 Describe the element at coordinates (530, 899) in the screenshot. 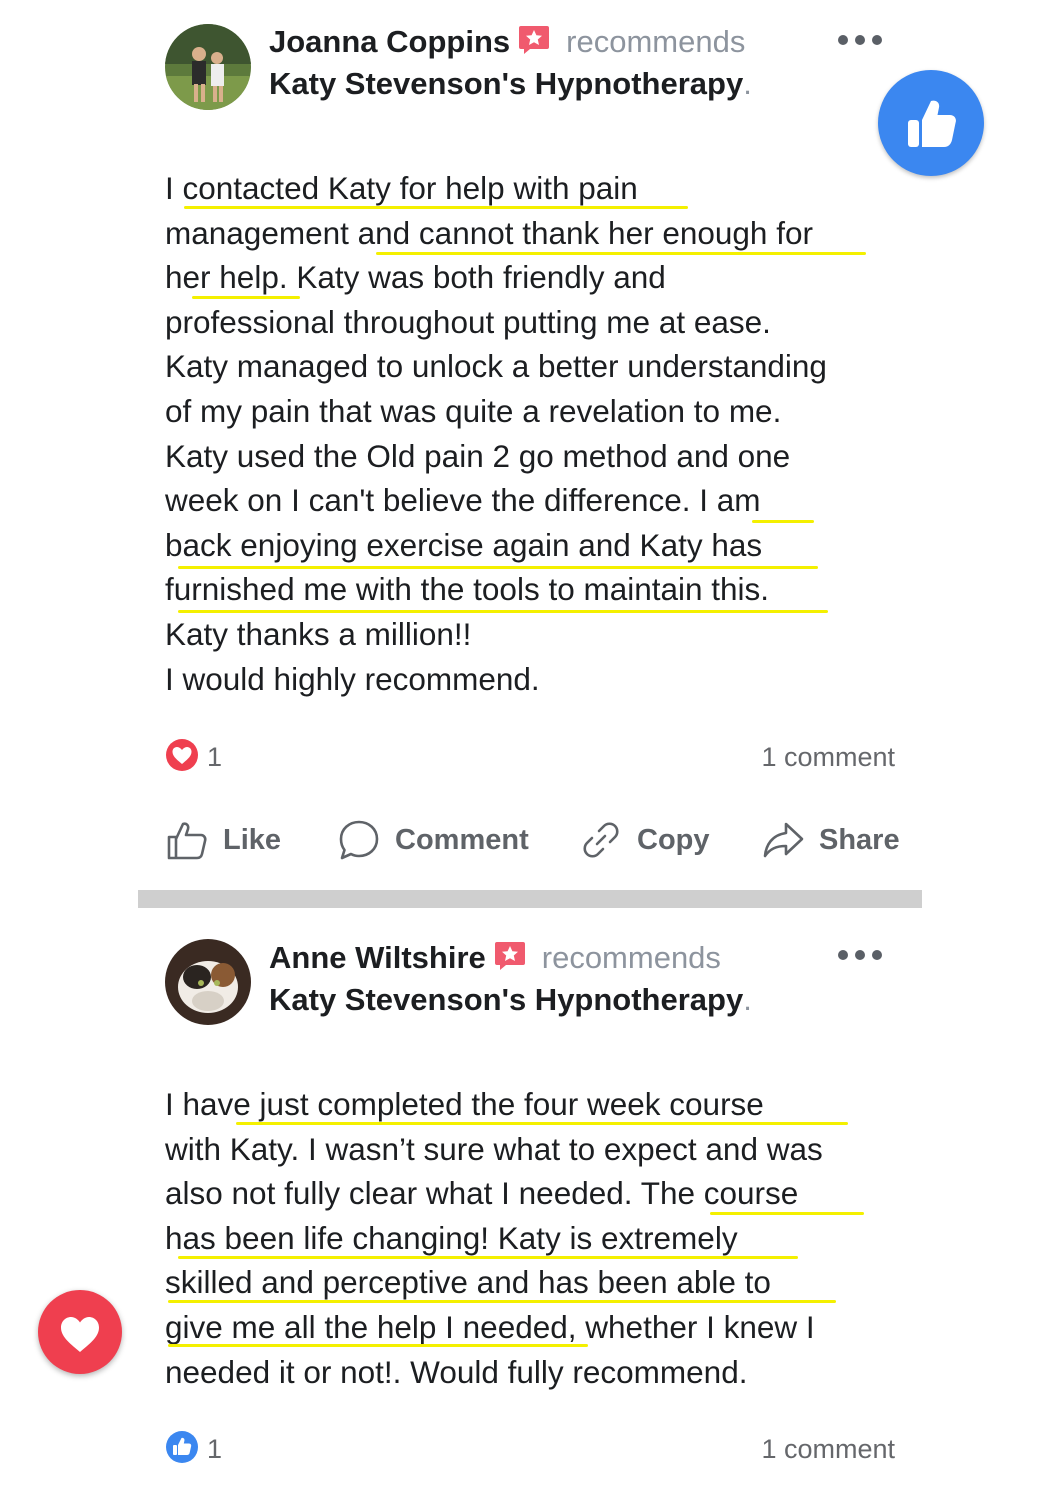

I see `post-divider` at that location.